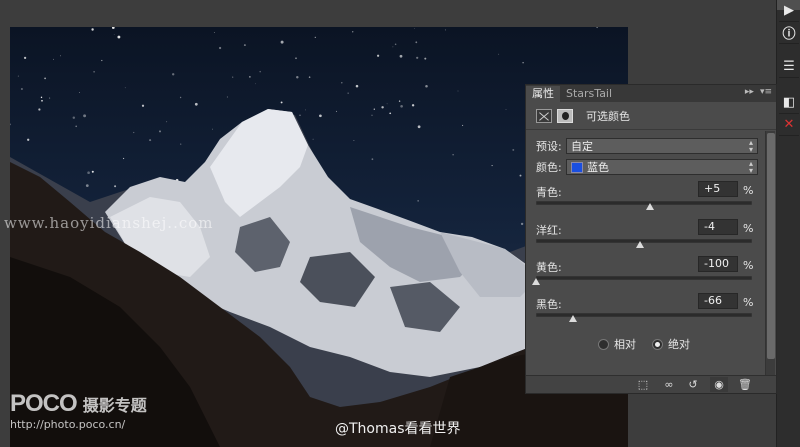 This screenshot has width=800, height=447. I want to click on cancel-icon: ✕, so click(789, 125).